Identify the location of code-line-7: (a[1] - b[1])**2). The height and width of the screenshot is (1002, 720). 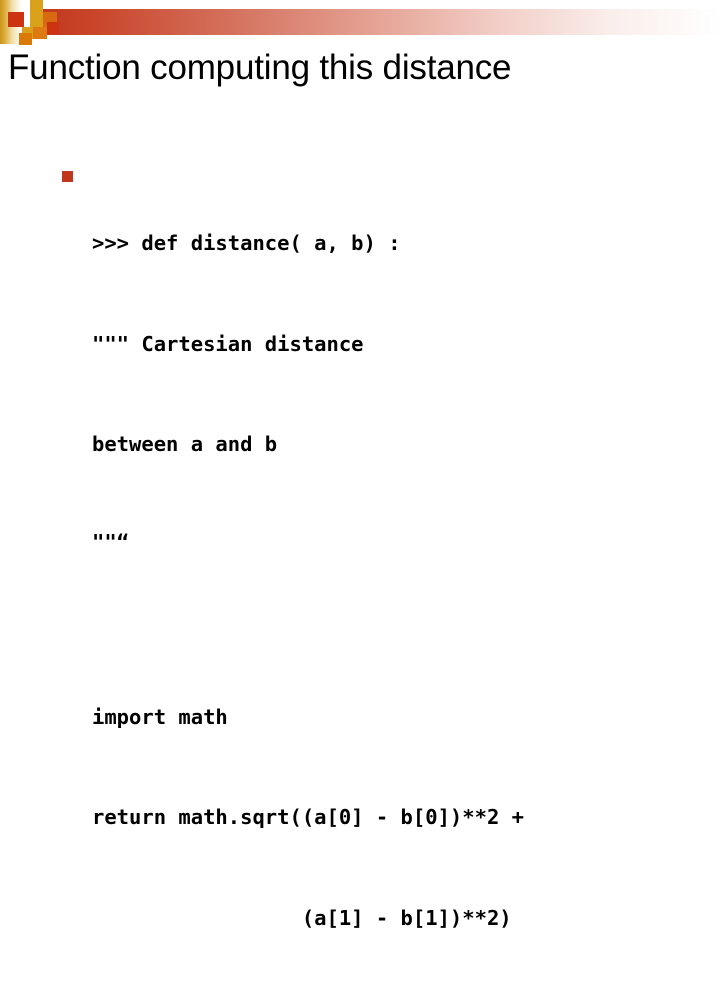
(302, 917).